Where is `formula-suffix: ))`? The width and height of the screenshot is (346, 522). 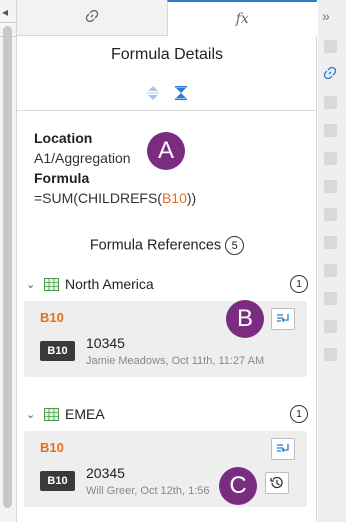
formula-suffix: )) is located at coordinates (191, 198).